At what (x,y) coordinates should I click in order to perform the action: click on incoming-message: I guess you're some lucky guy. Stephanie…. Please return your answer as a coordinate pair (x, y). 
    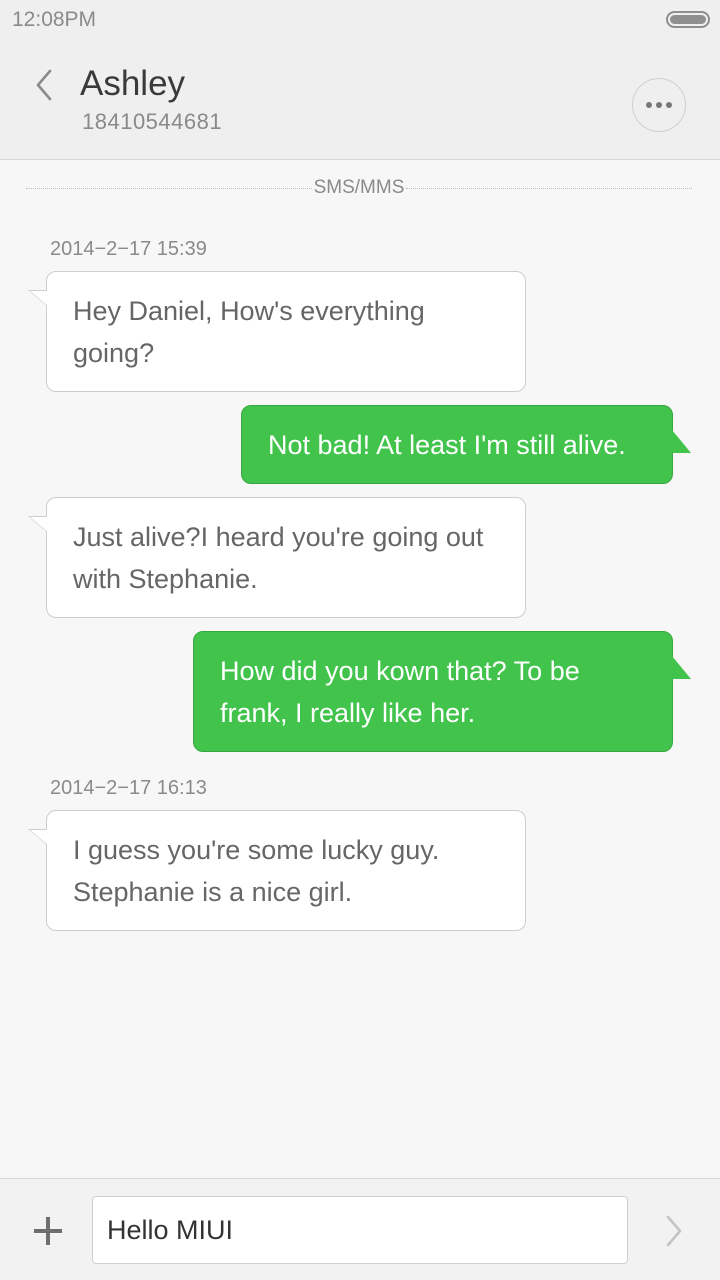
    Looking at the image, I should click on (277, 870).